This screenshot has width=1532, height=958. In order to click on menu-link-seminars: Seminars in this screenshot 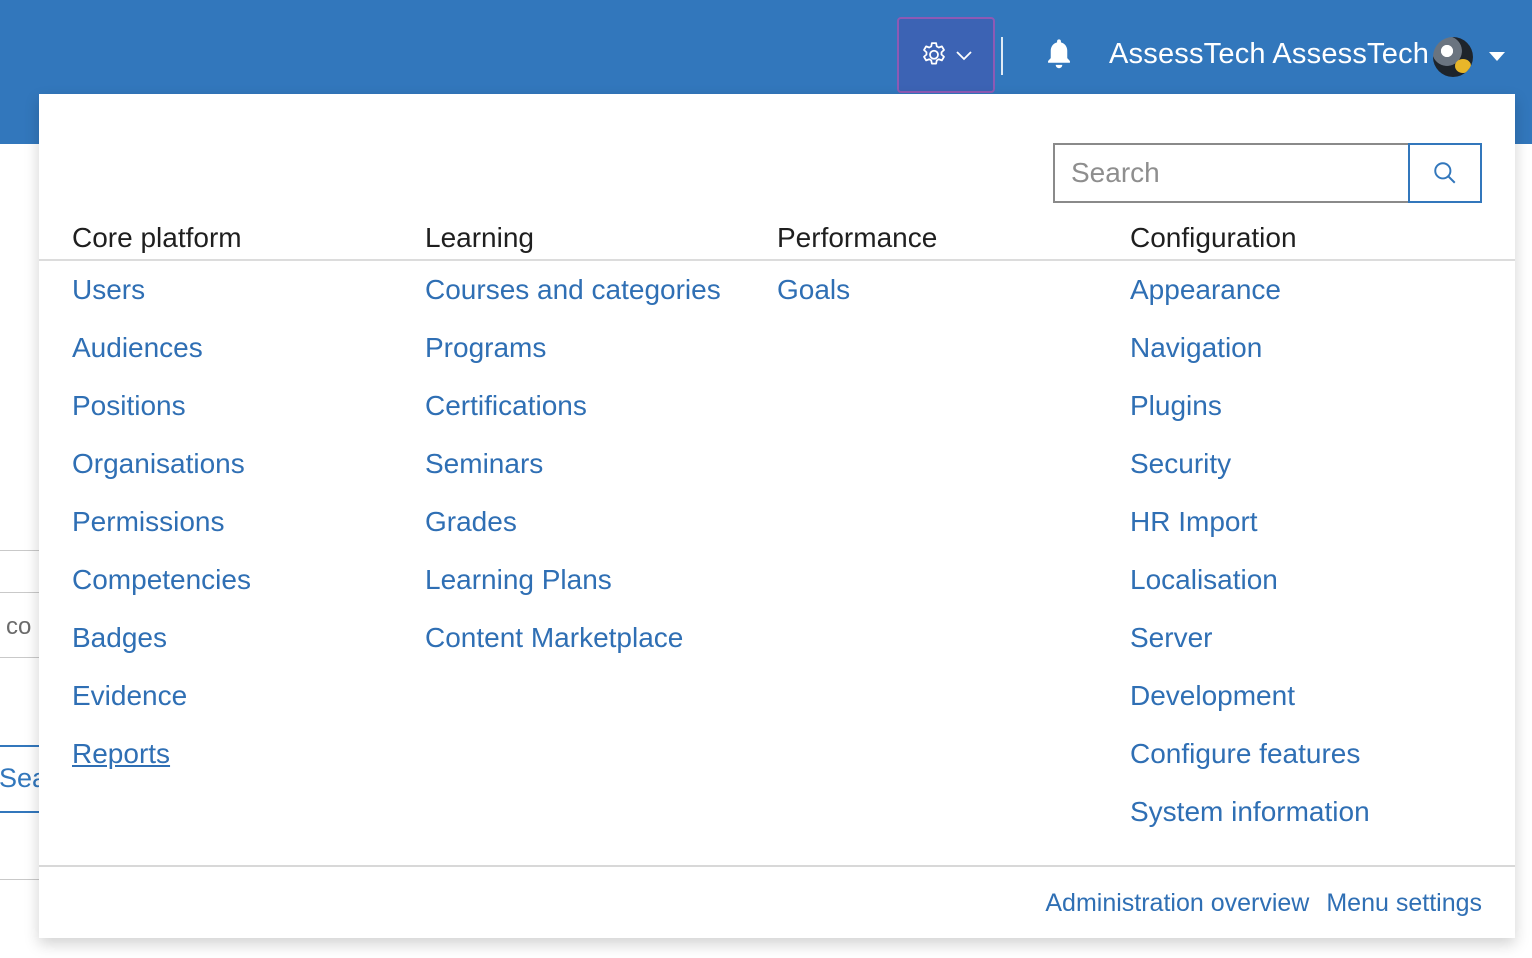, I will do `click(573, 473)`.